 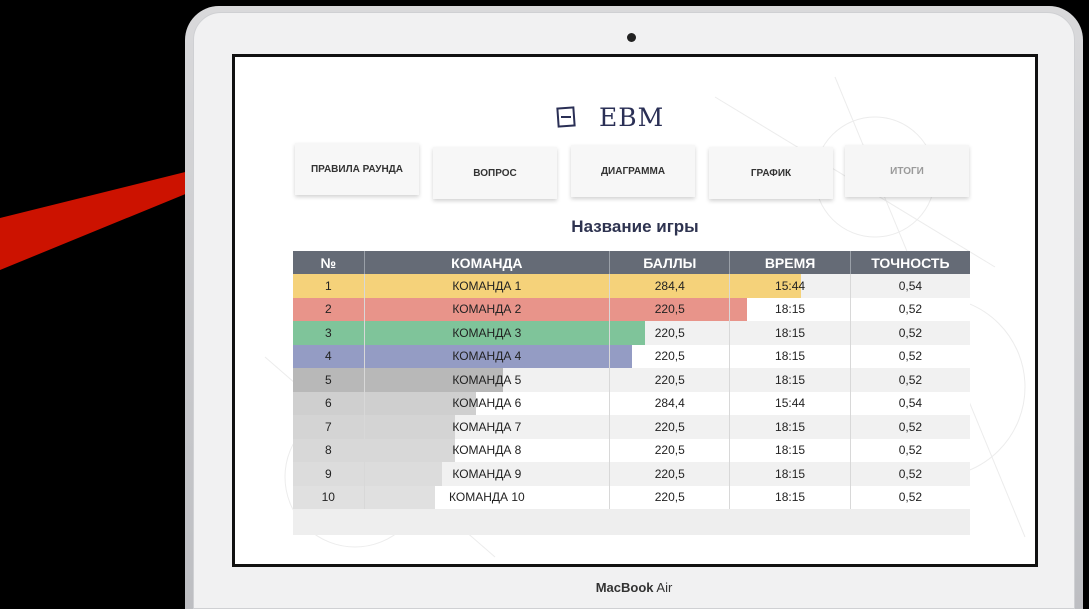 I want to click on table-row: 3 КОМАНДА 3 220,5 18:15 0,52, so click(x=631, y=333).